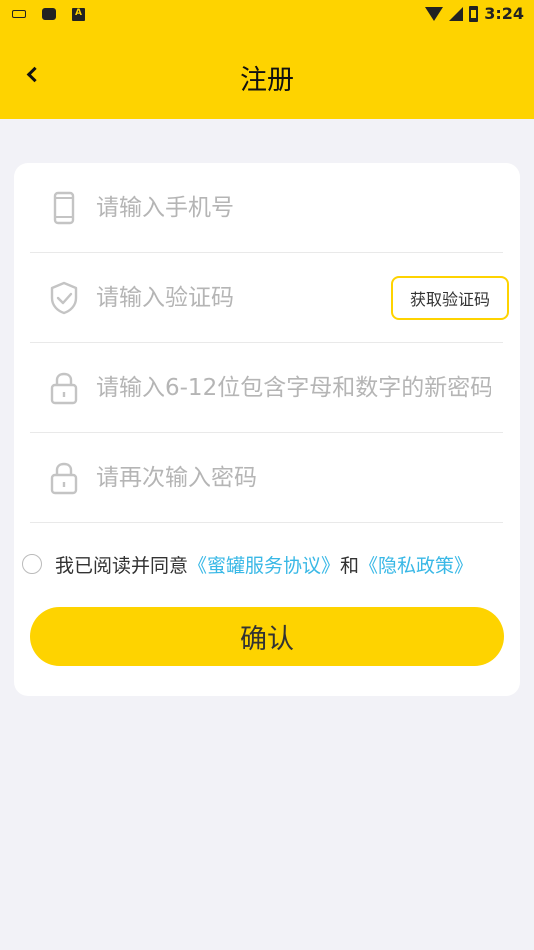  I want to click on phone-input, so click(293, 208).